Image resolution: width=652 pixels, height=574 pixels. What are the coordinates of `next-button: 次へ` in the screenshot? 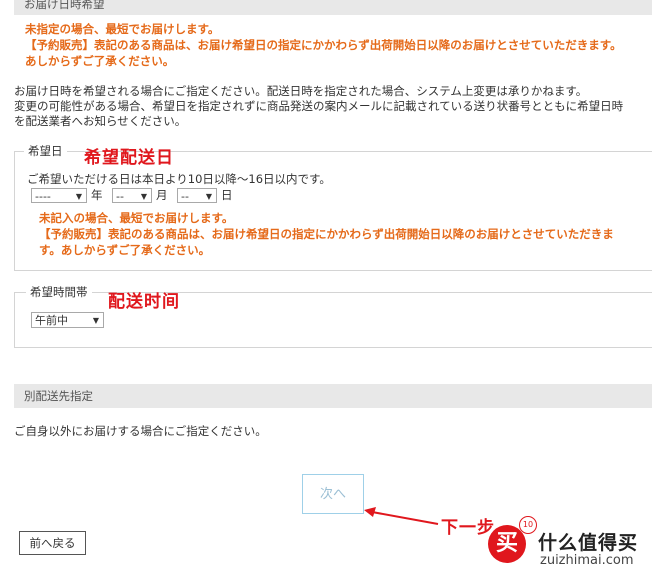 It's located at (333, 494).